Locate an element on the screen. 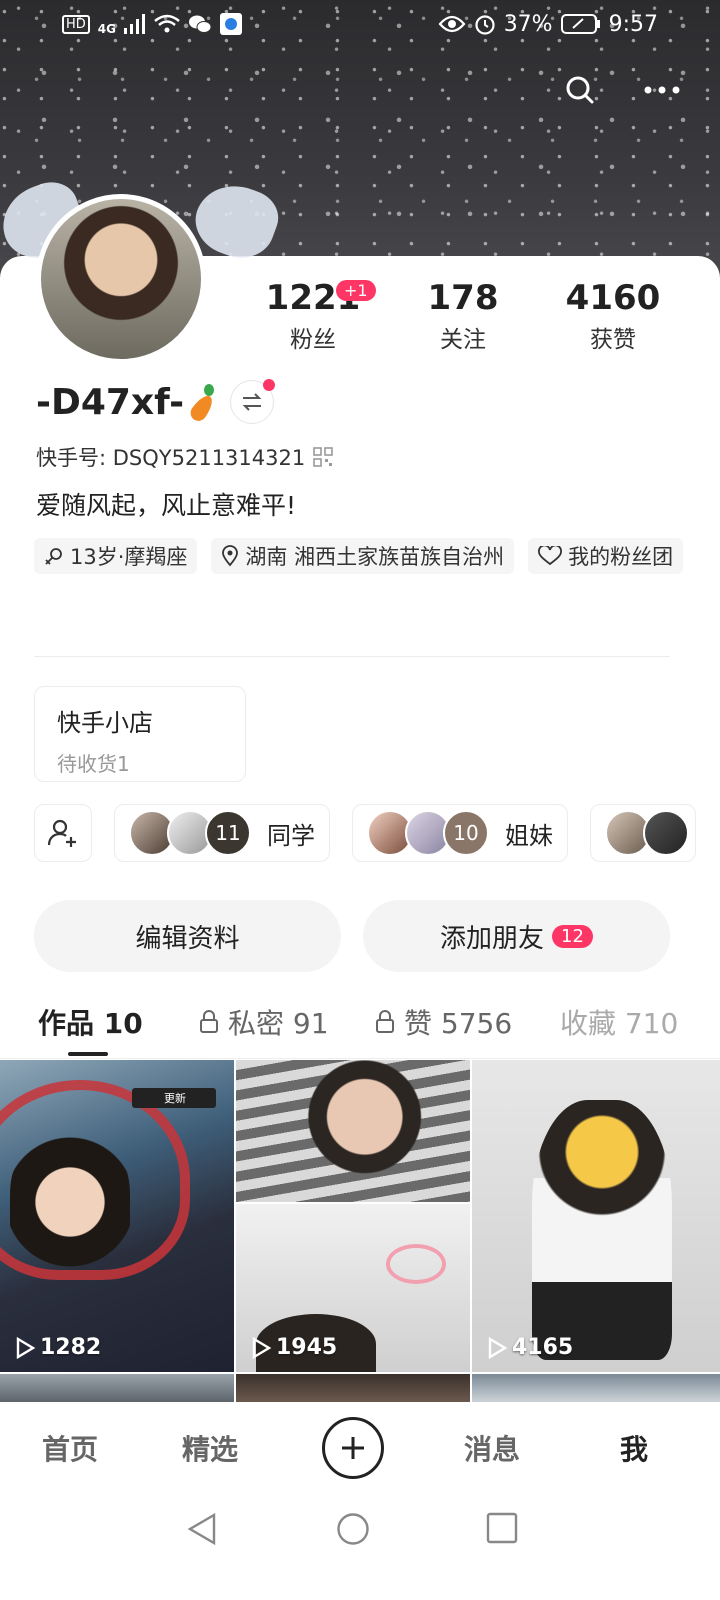 The height and width of the screenshot is (1600, 720). add-friends-badge: 12 is located at coordinates (572, 936).